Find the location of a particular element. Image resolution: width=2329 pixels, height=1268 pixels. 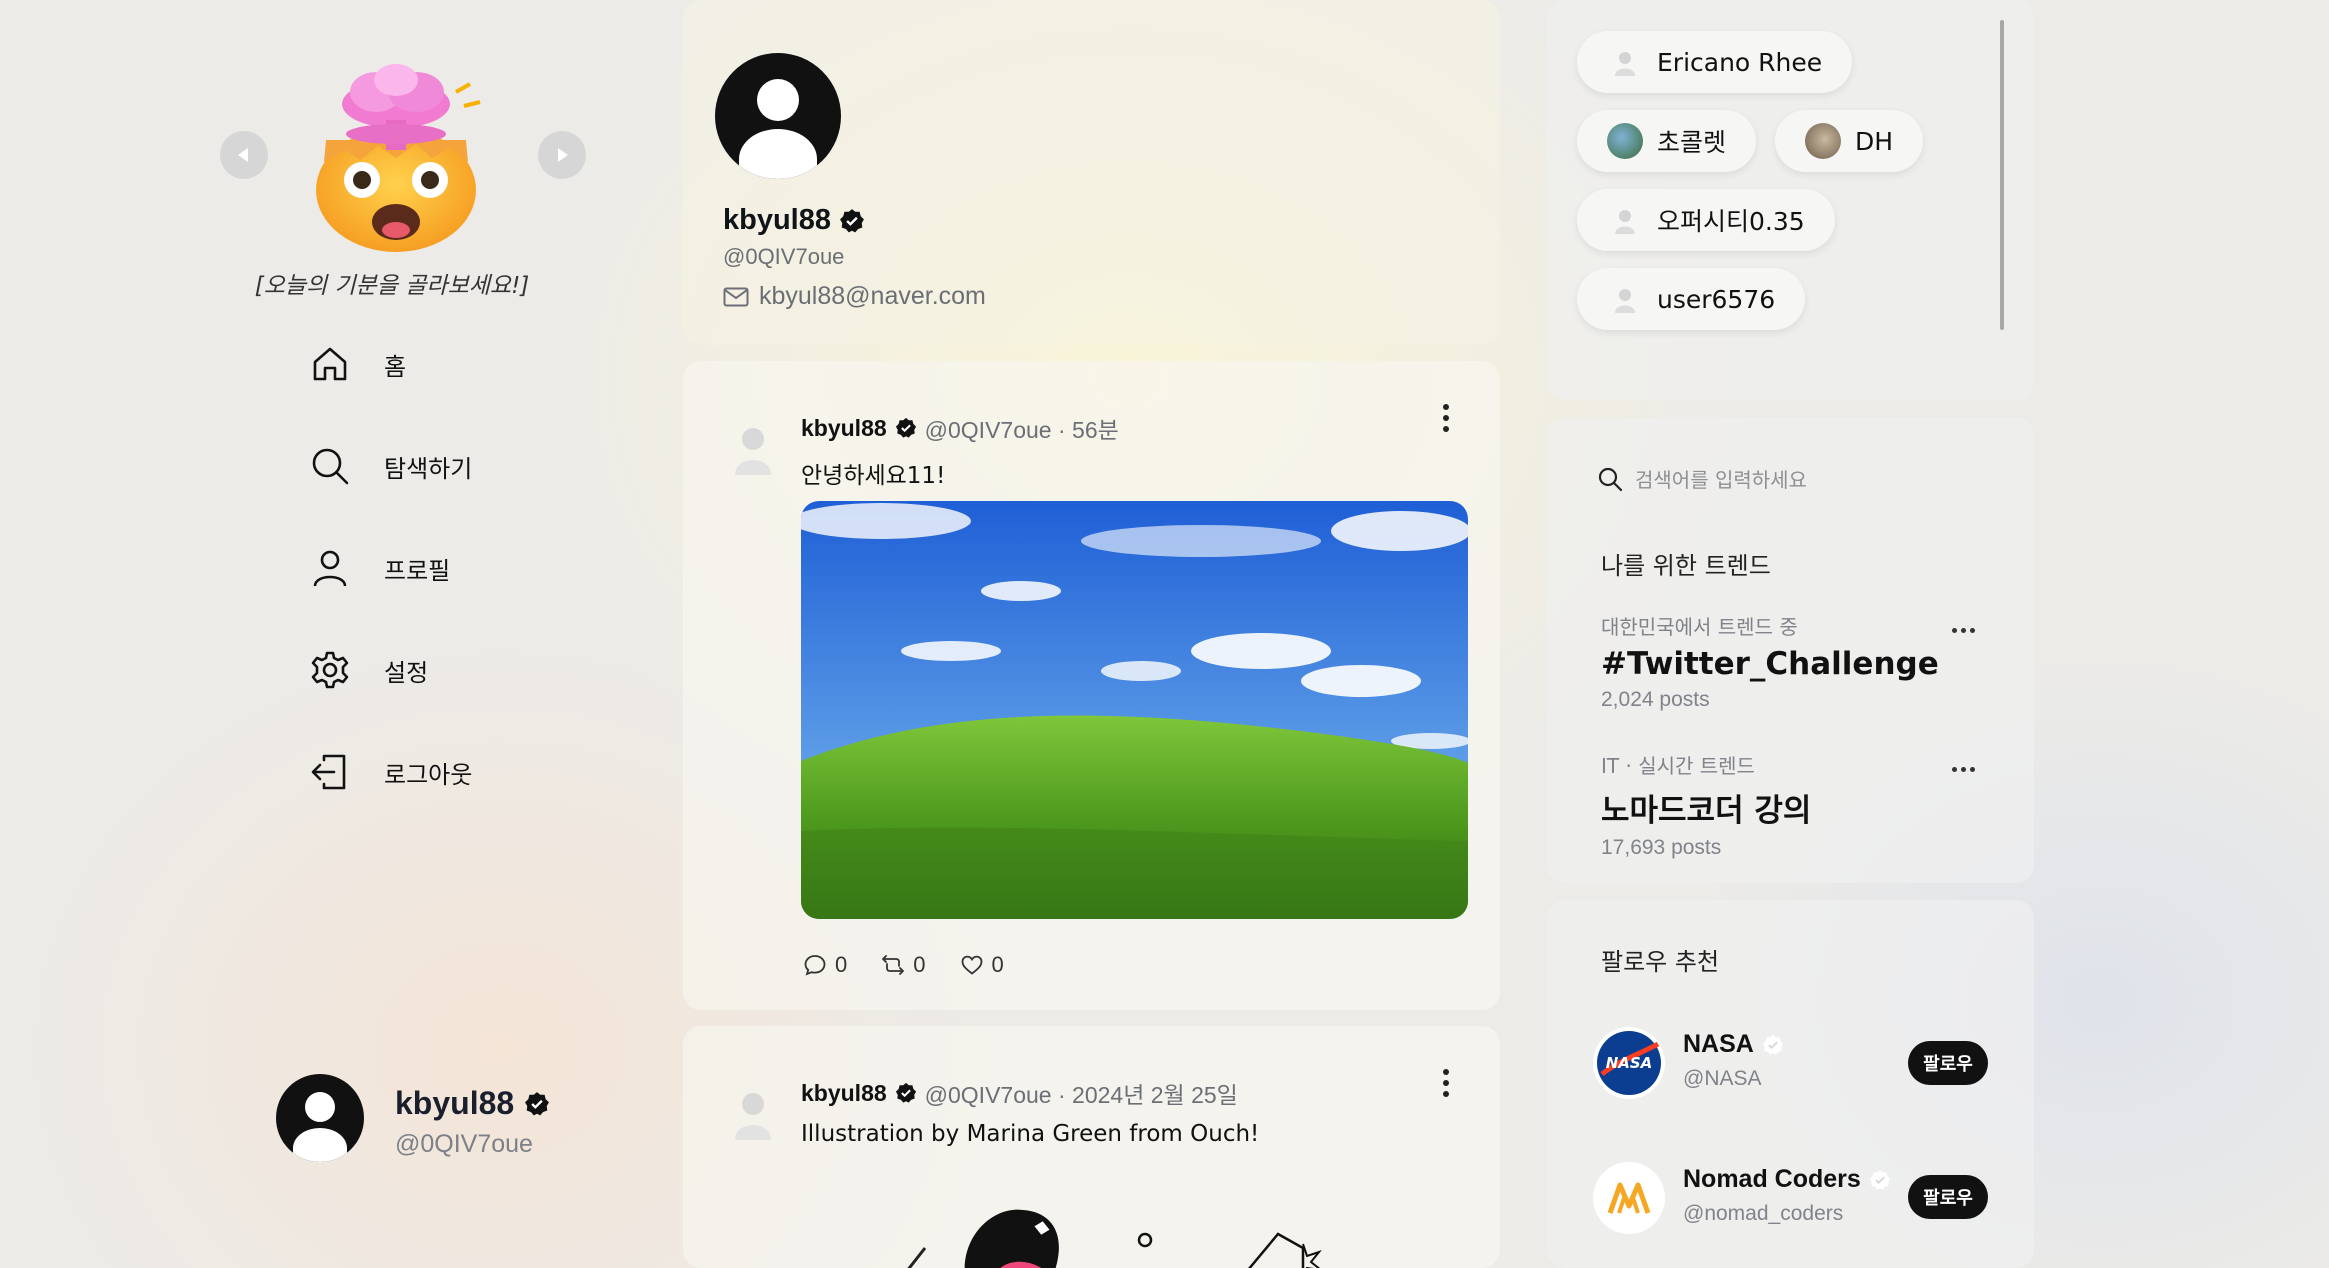

trend-context: 대한민국에서 트렌드 중 is located at coordinates (1699, 627).